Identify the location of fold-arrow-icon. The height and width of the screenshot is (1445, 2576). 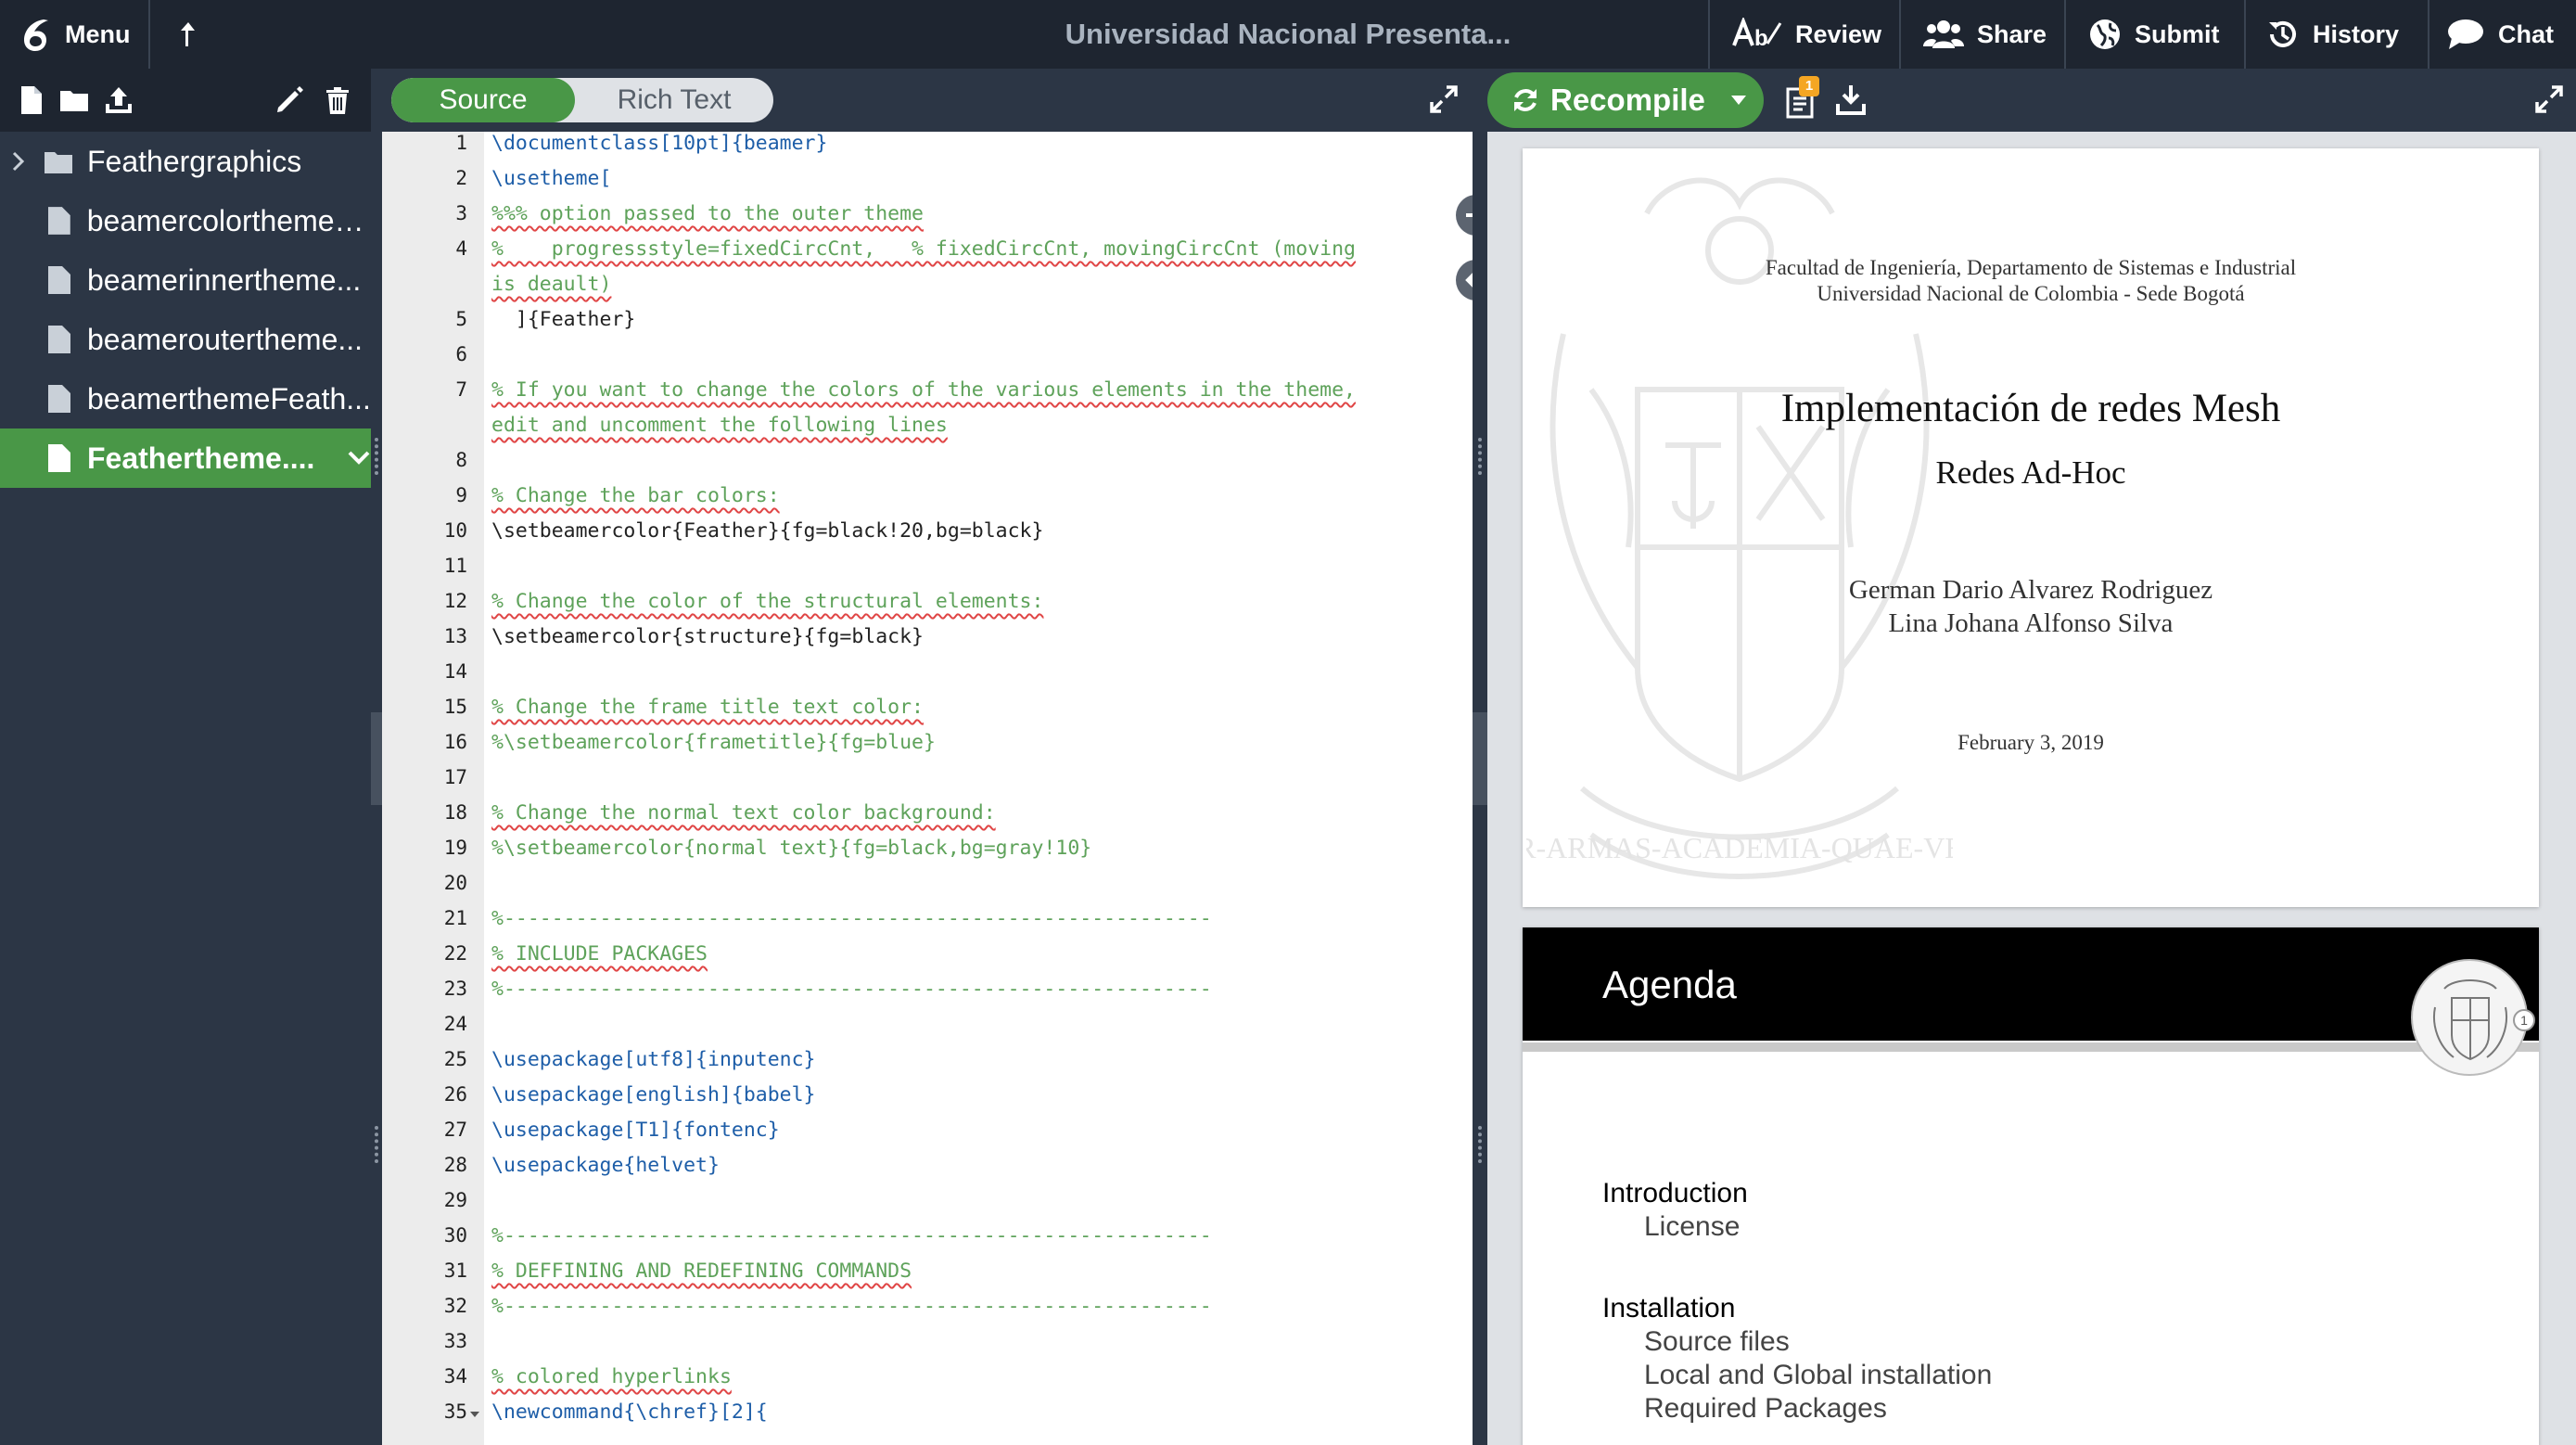
(475, 1415).